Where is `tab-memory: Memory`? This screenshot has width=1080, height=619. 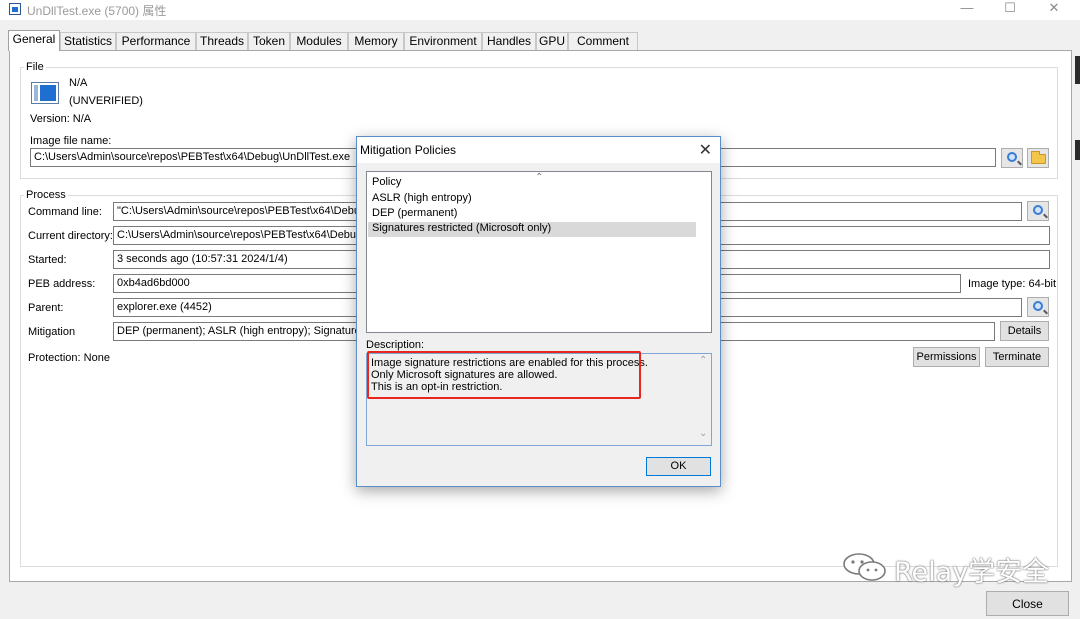
tab-memory: Memory is located at coordinates (376, 41).